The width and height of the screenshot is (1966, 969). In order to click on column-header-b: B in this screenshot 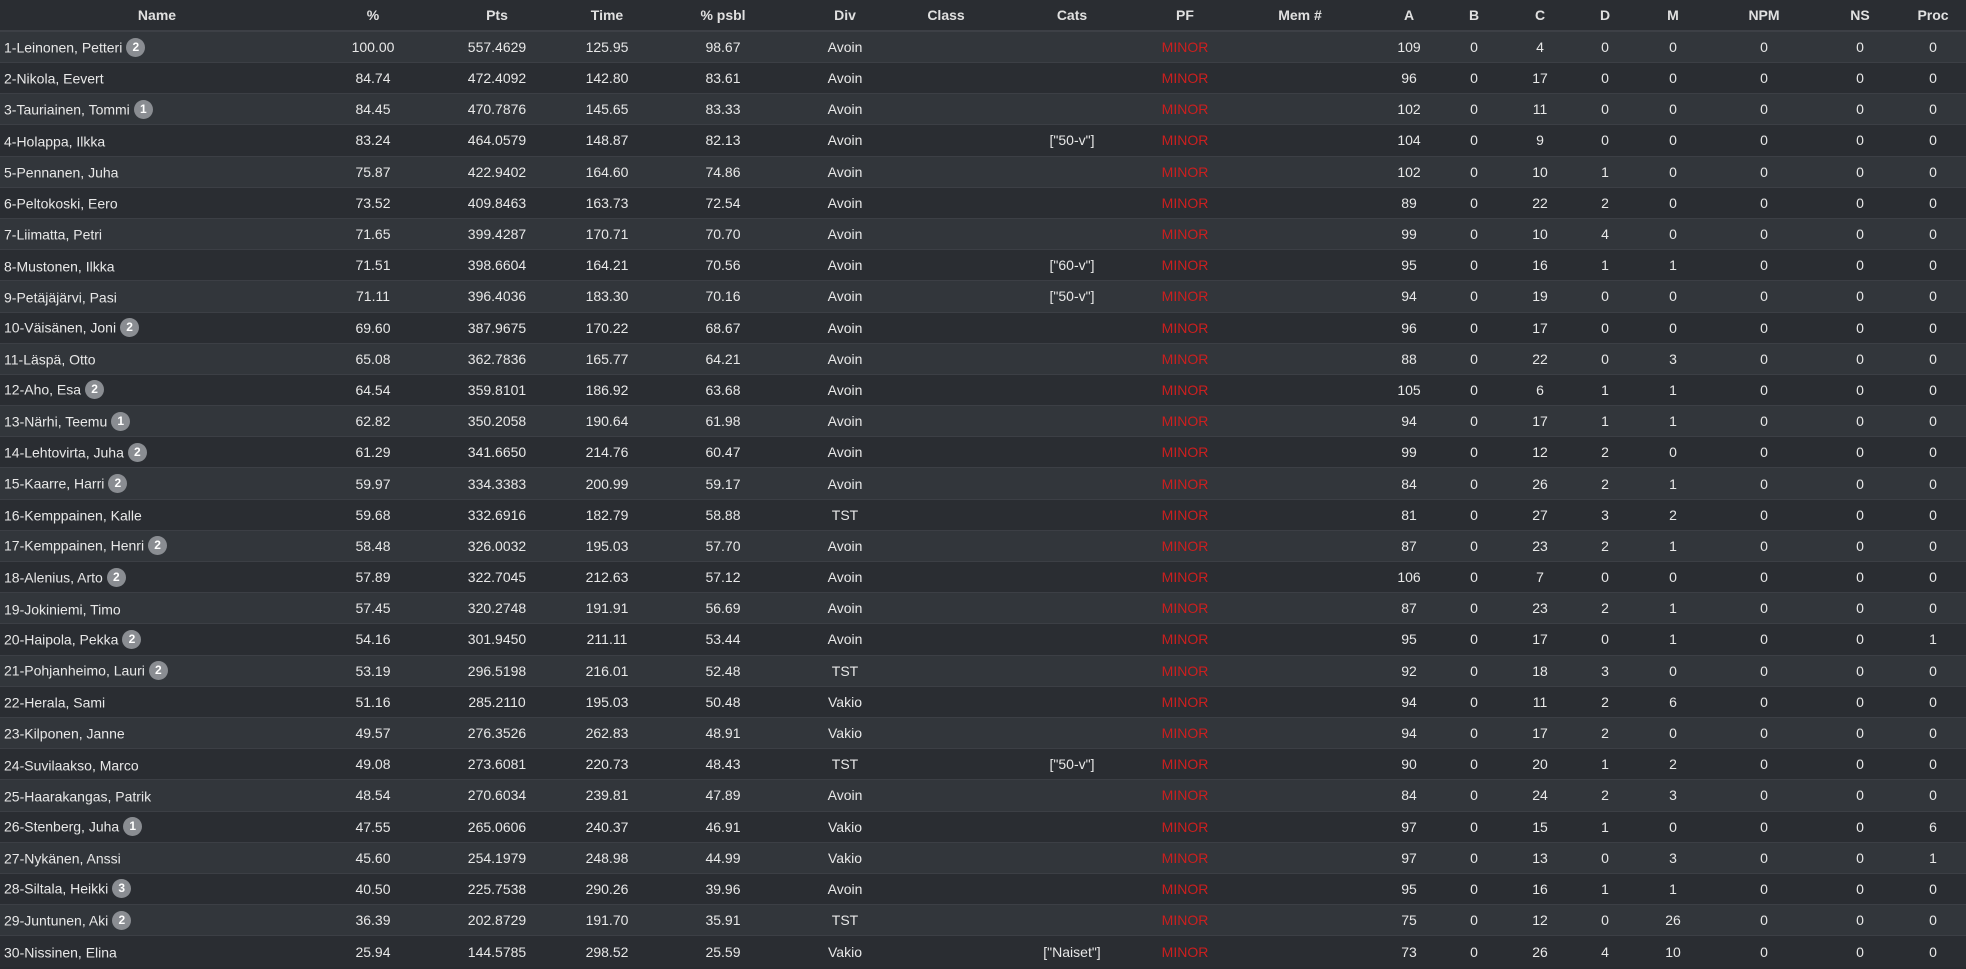, I will do `click(1474, 16)`.